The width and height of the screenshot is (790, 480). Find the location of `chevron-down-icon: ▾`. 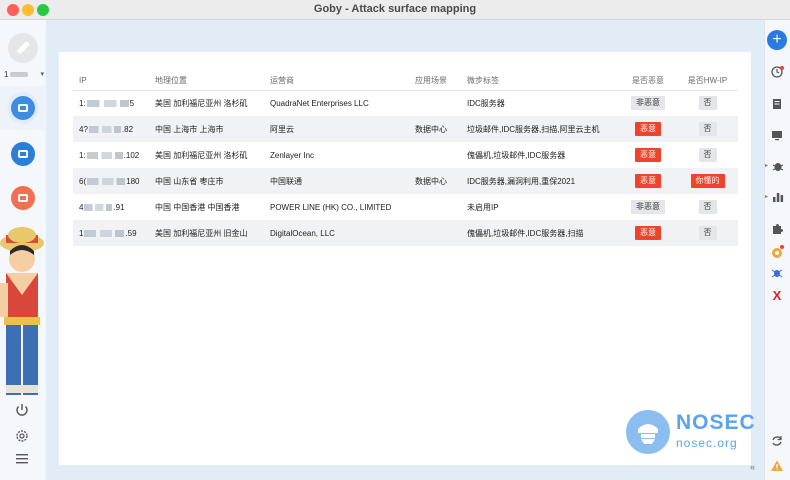

chevron-down-icon: ▾ is located at coordinates (42, 74).